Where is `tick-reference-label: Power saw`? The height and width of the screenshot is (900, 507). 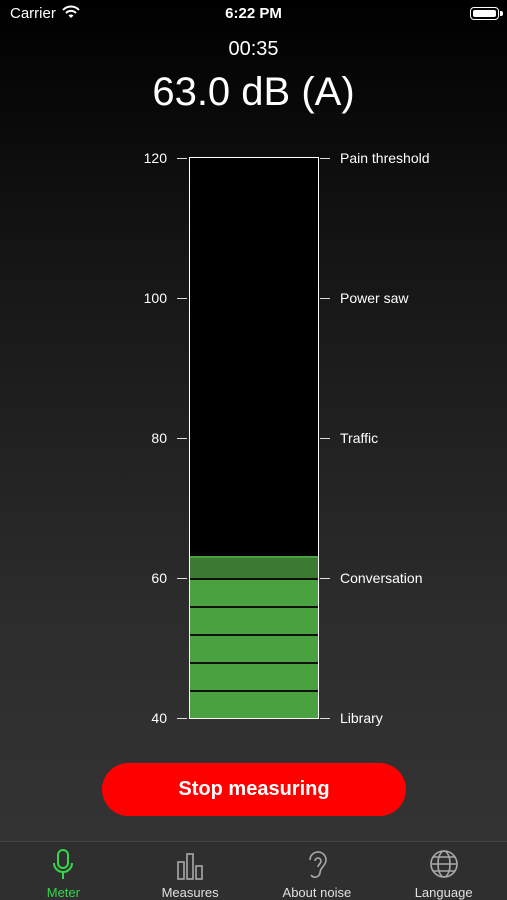 tick-reference-label: Power saw is located at coordinates (374, 298).